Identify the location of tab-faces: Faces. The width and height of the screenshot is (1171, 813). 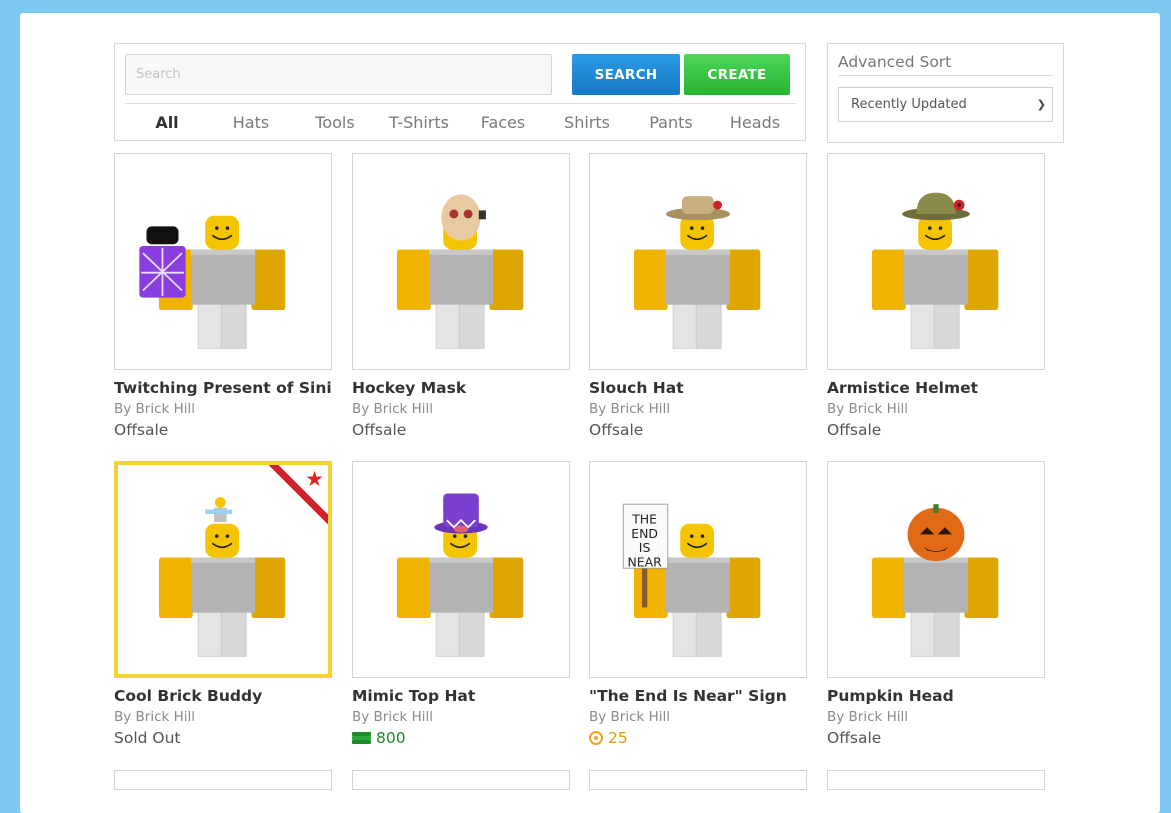
(503, 124).